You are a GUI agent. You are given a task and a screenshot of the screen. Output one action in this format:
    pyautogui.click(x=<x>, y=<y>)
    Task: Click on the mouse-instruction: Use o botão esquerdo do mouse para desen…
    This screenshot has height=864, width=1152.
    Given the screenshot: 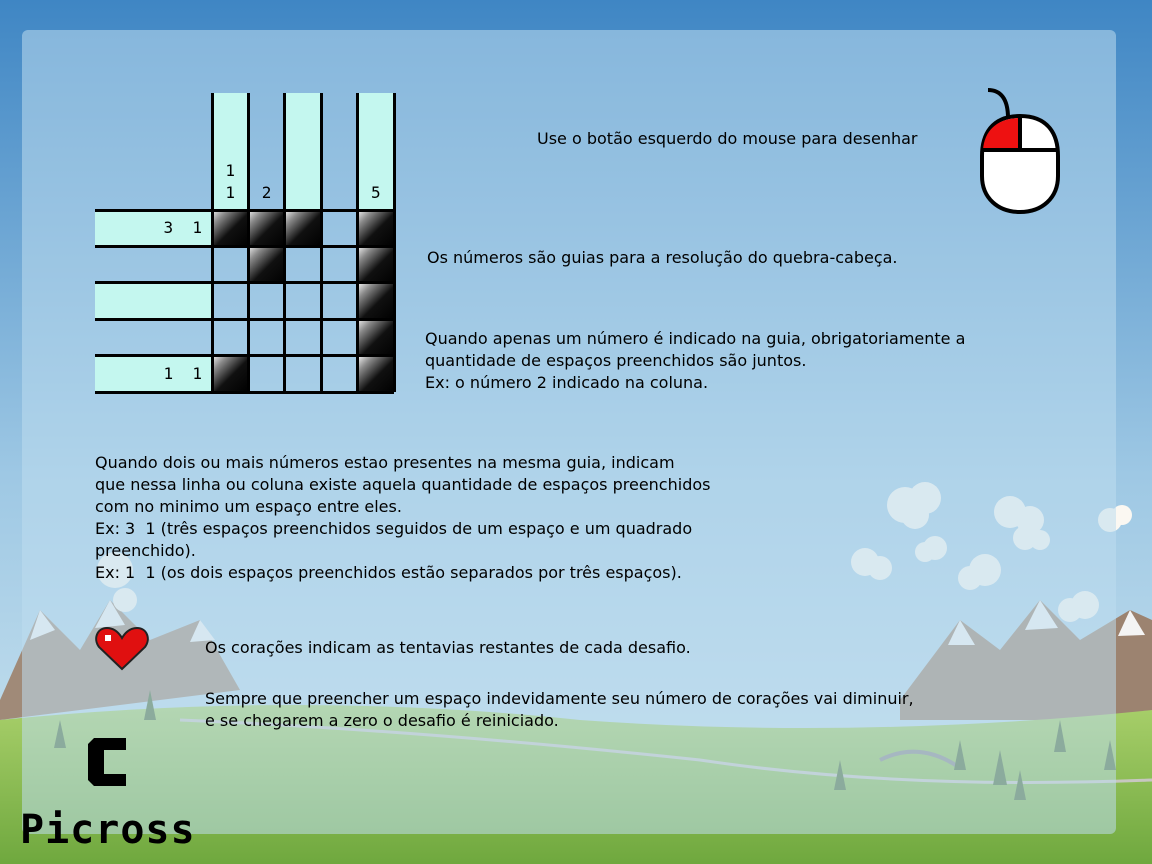 What is the action you would take?
    pyautogui.click(x=727, y=138)
    